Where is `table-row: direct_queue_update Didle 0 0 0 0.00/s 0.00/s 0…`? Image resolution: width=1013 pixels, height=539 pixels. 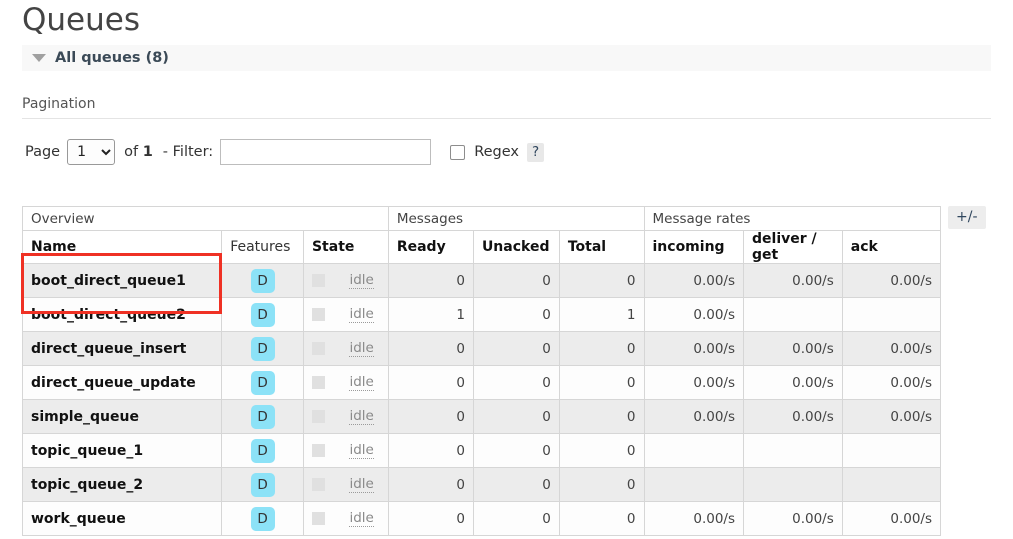
table-row: direct_queue_update Didle 0 0 0 0.00/s 0.00/s 0… is located at coordinates (481, 382).